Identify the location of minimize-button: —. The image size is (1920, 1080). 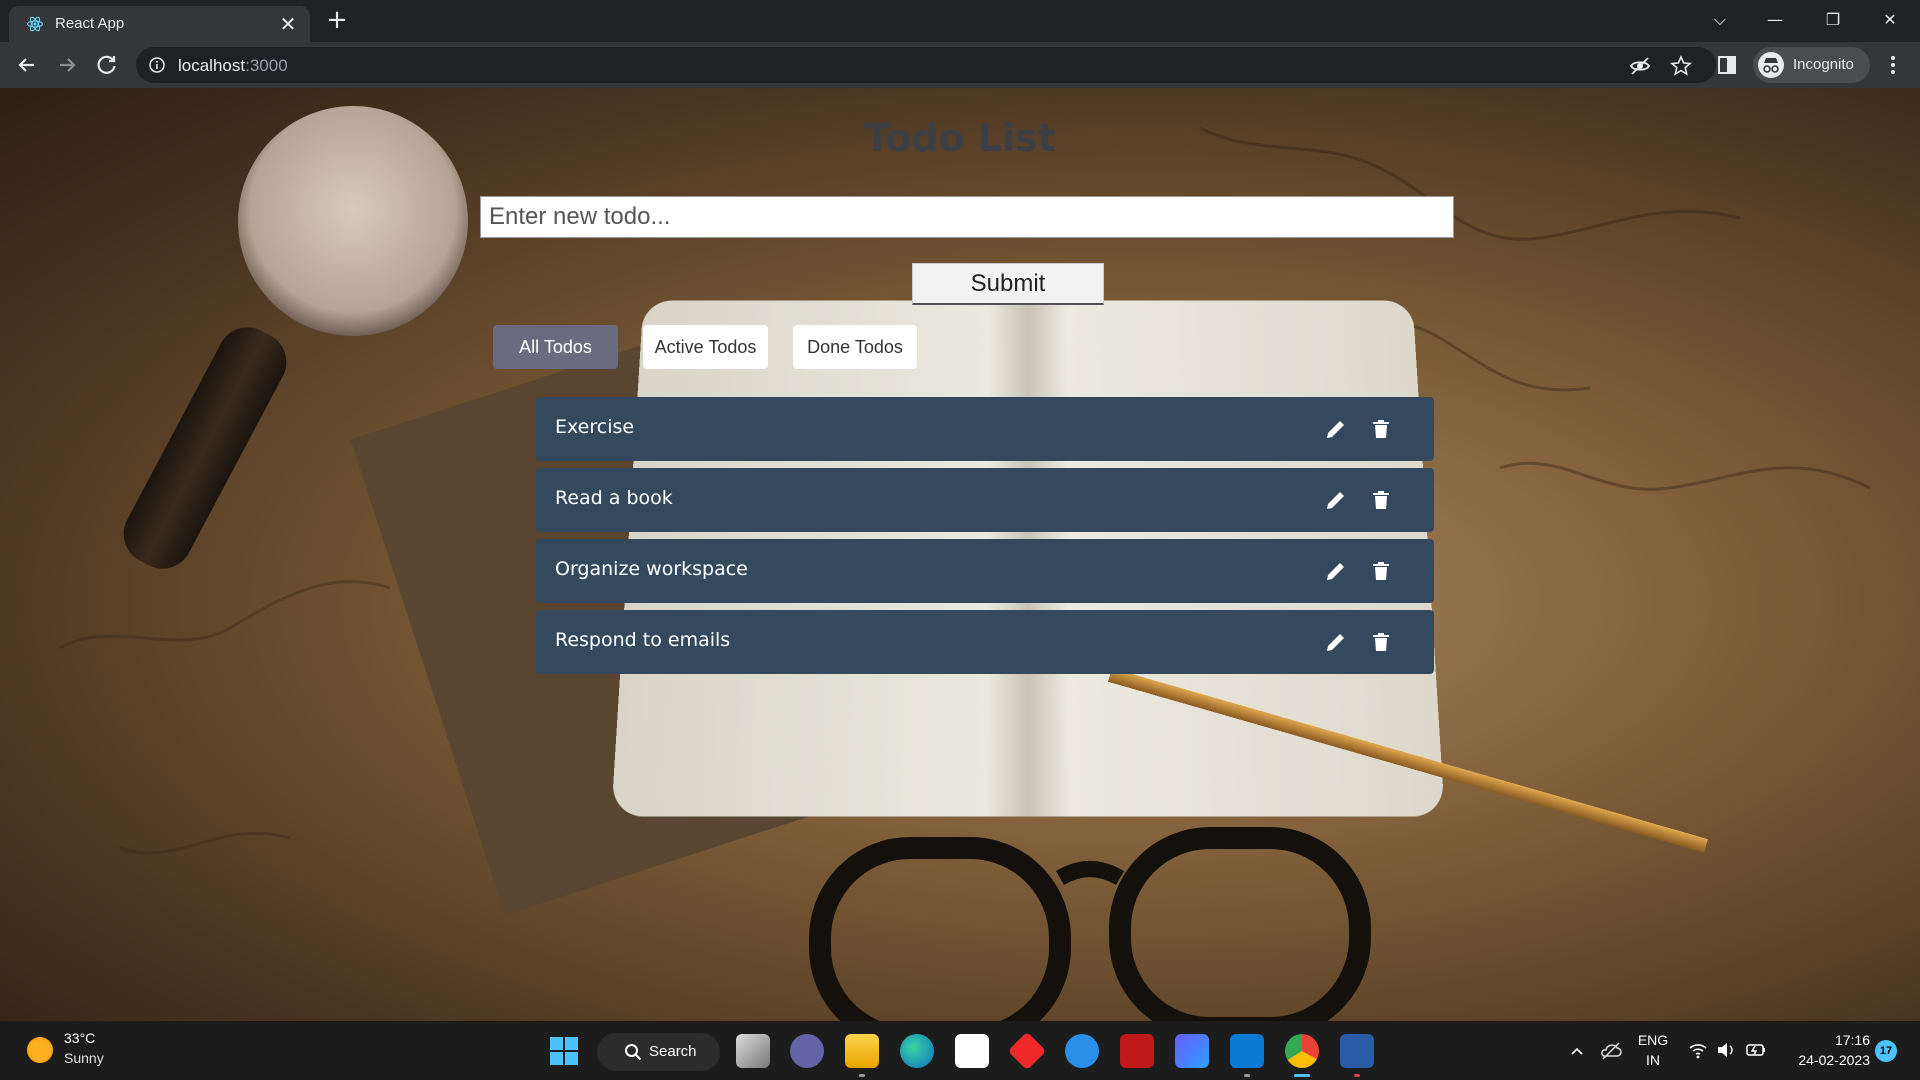
(1775, 20).